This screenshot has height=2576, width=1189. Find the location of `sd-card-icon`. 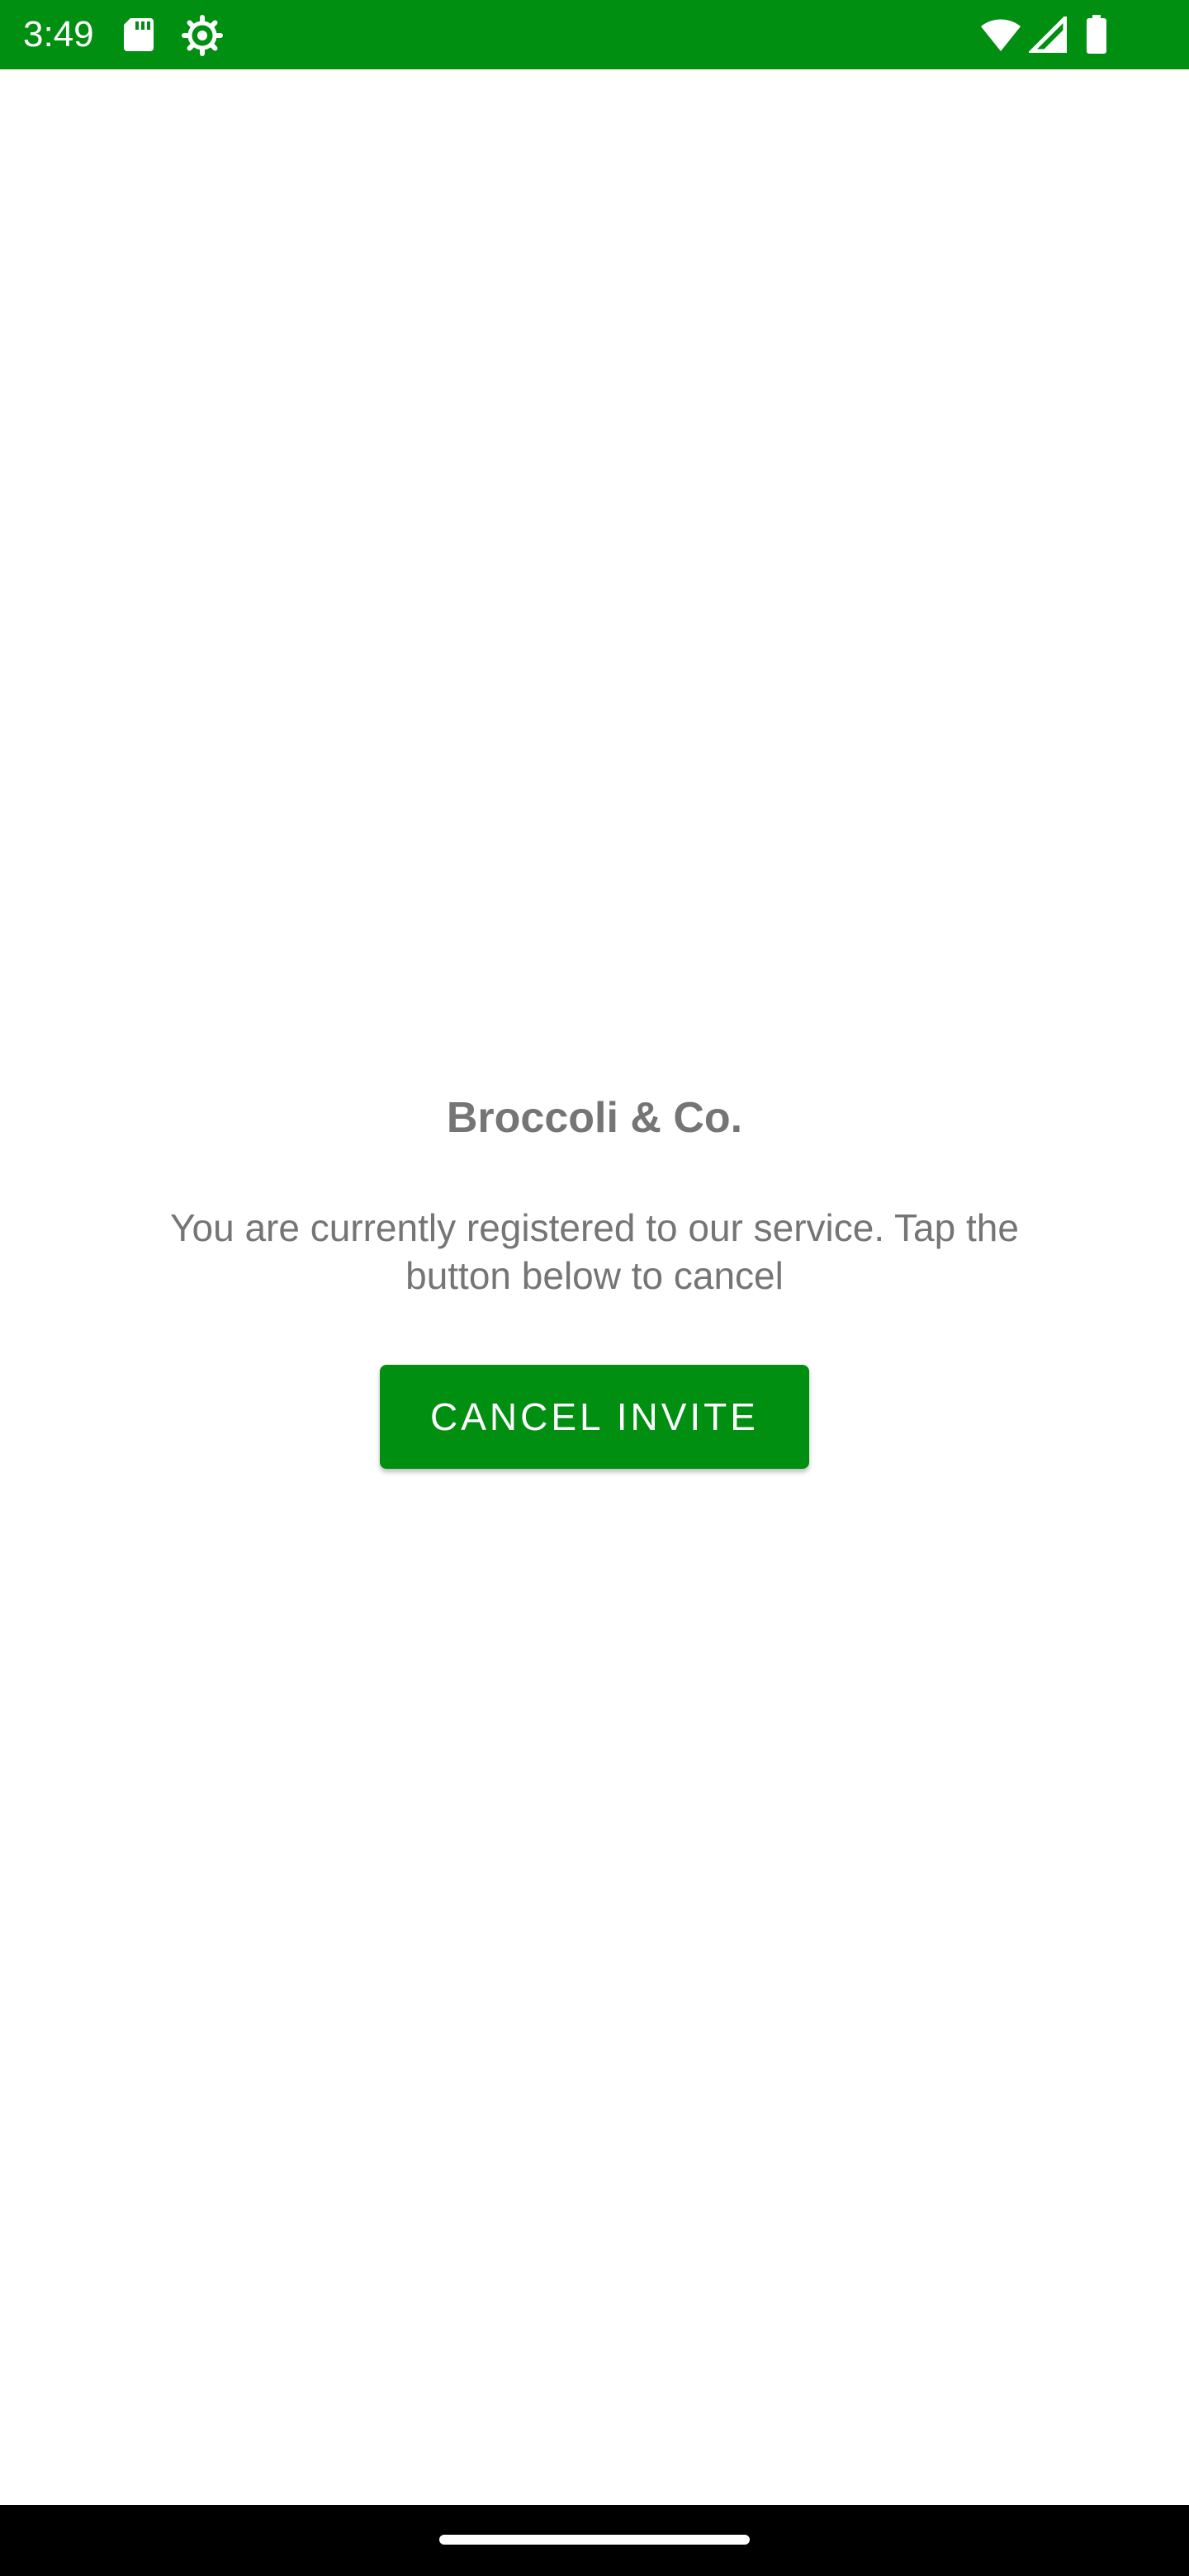

sd-card-icon is located at coordinates (138, 37).